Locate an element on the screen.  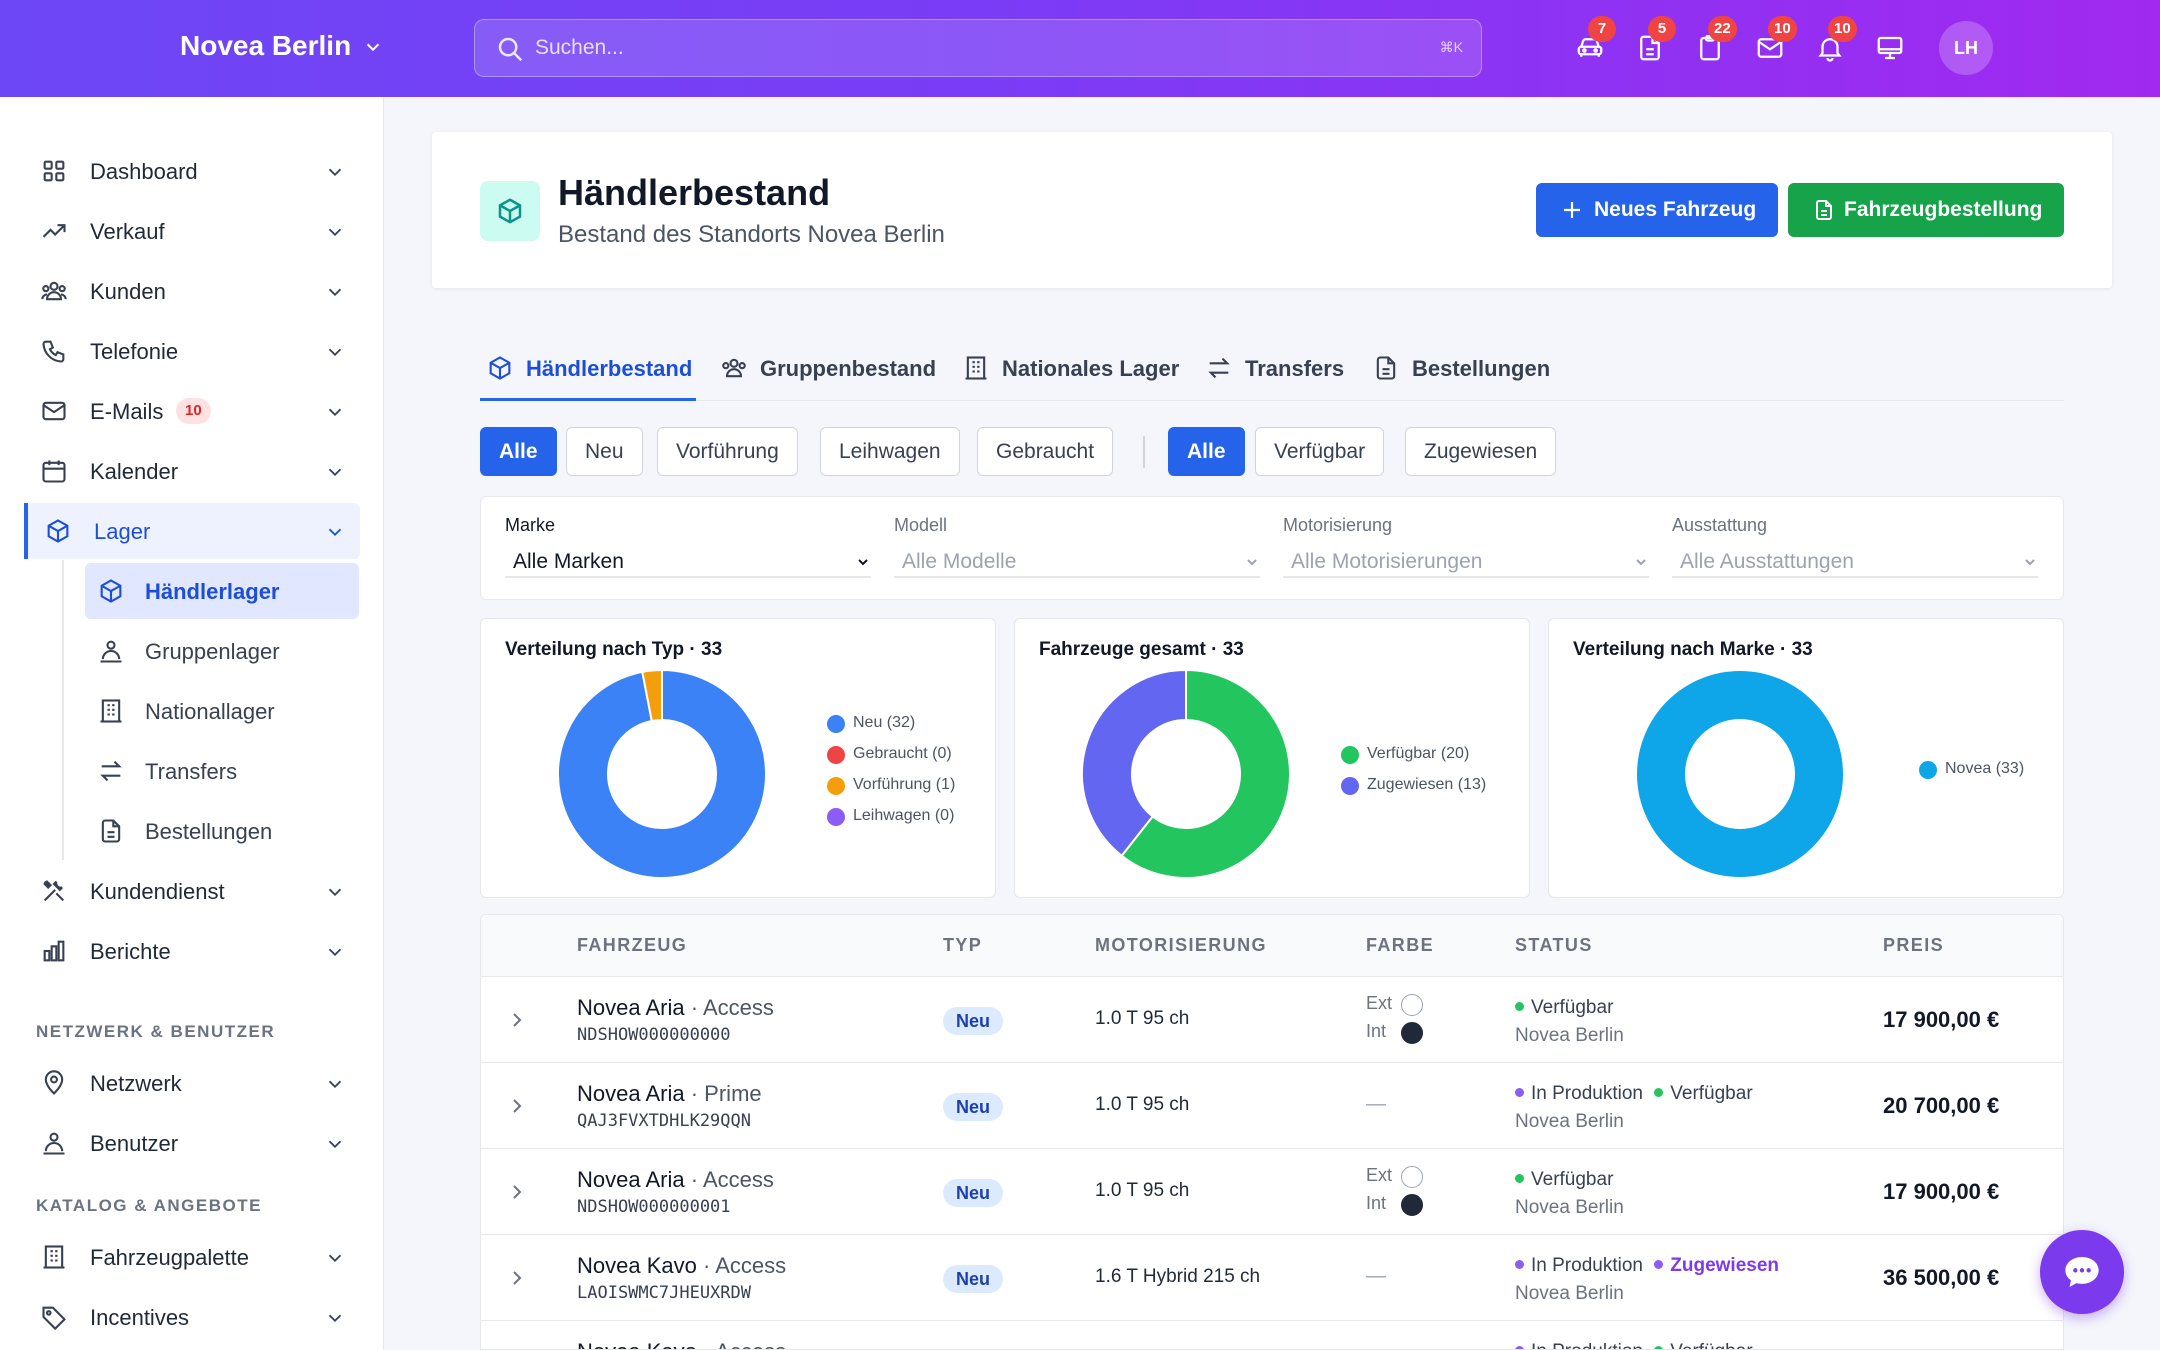
sidebar-item-label: Telefonie is located at coordinates (134, 351).